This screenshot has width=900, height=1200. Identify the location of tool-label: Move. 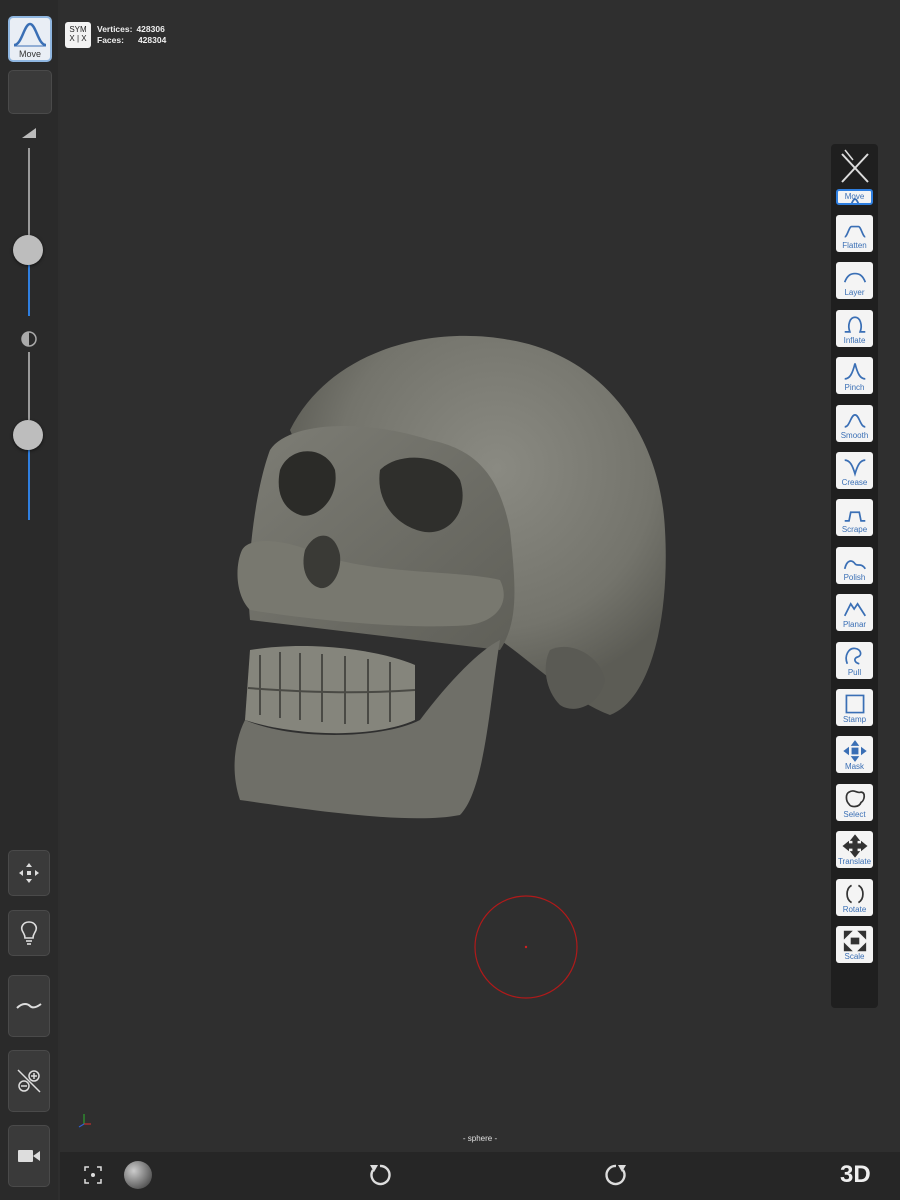
(854, 196).